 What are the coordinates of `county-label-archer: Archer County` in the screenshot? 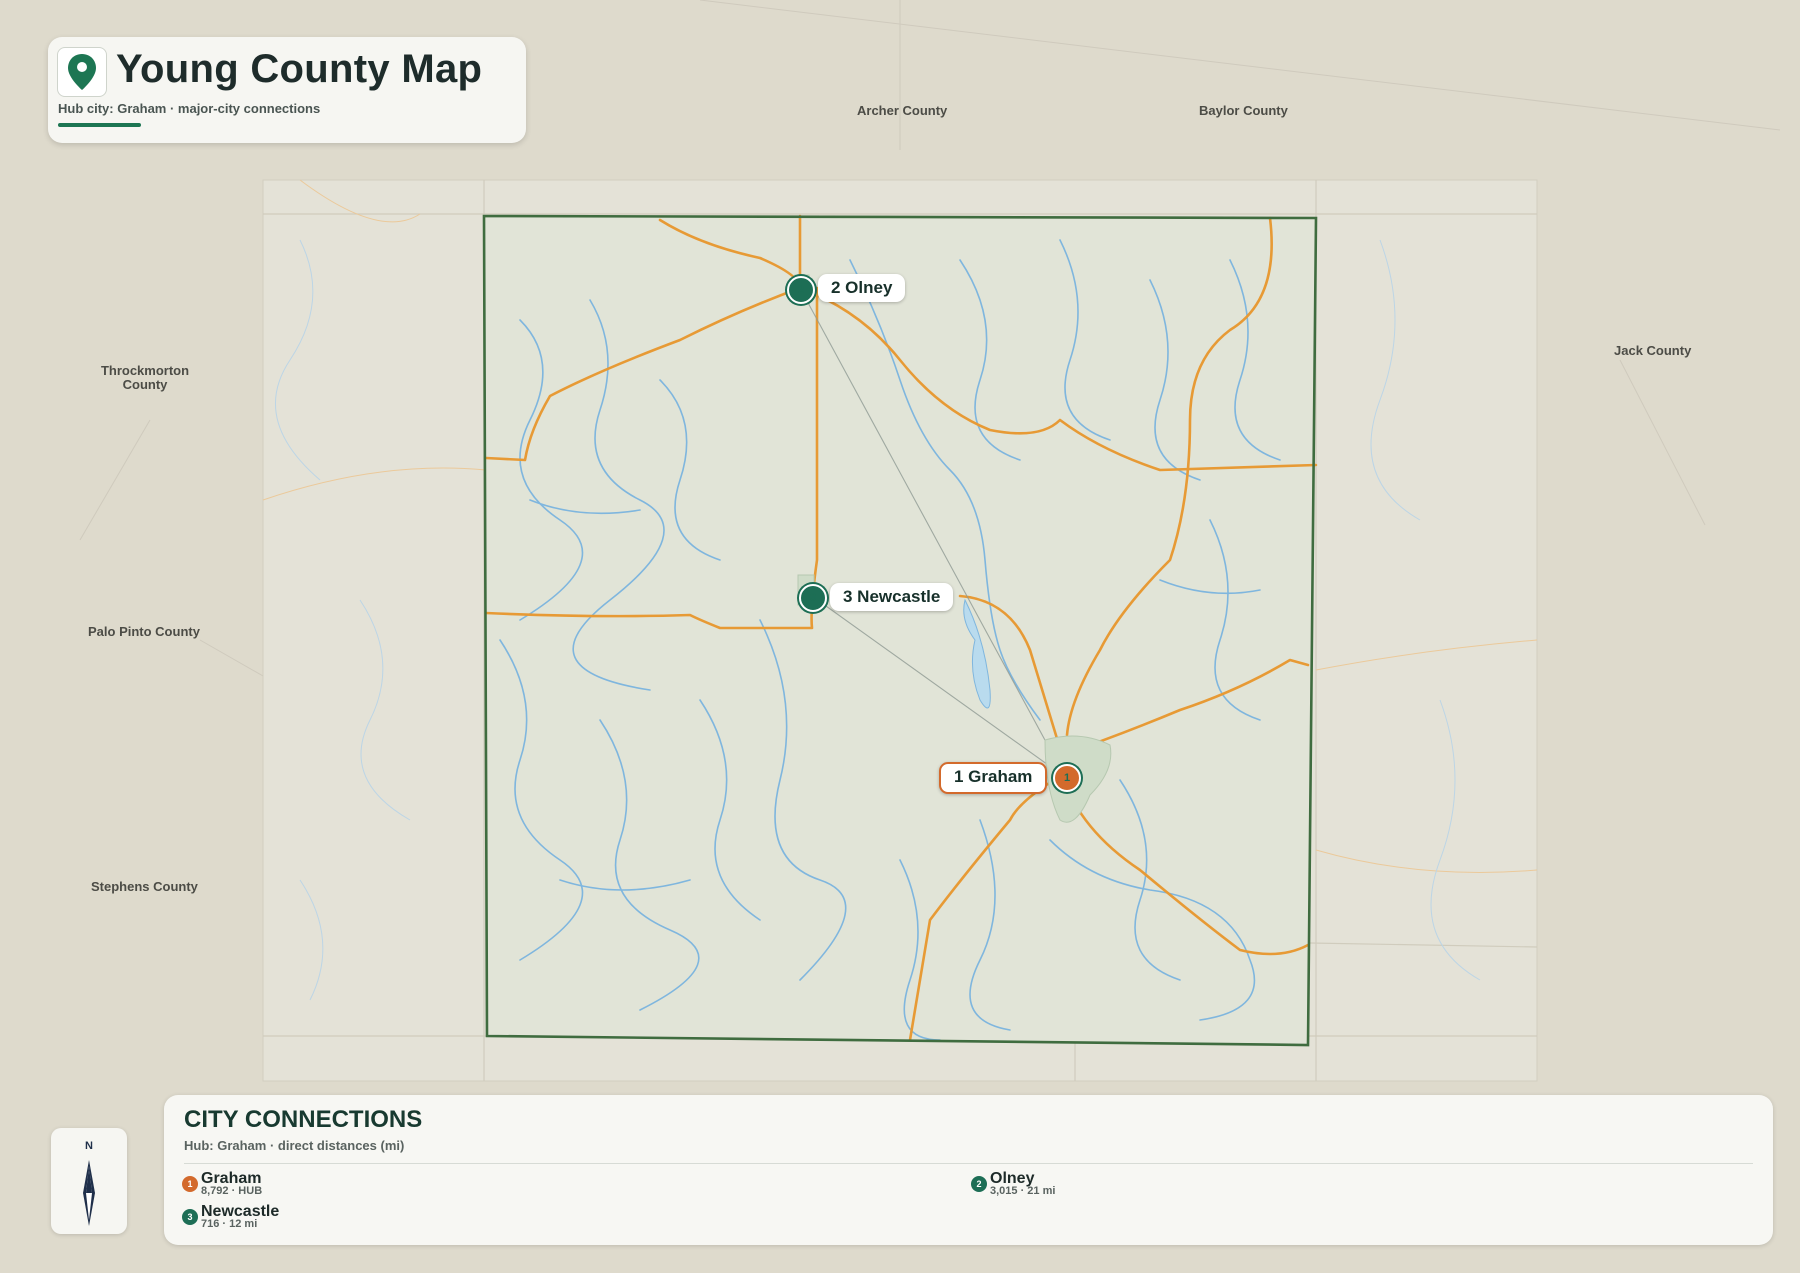 It's located at (902, 110).